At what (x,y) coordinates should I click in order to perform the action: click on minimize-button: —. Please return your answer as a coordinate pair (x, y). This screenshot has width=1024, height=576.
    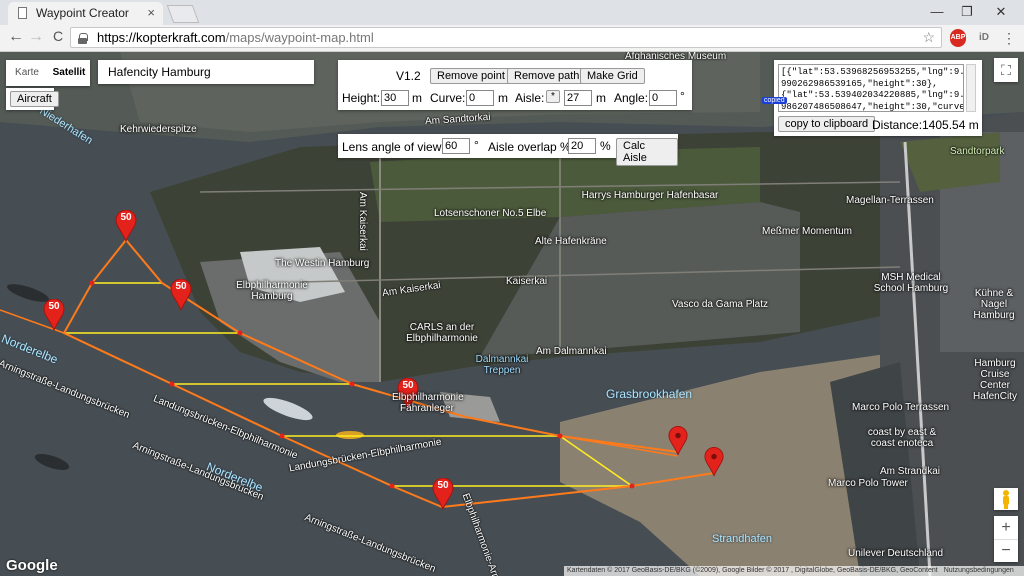
    Looking at the image, I should click on (937, 12).